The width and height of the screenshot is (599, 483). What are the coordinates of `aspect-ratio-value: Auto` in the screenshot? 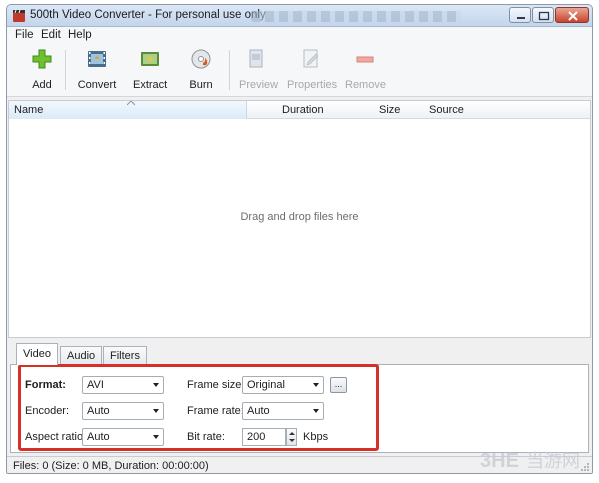 It's located at (98, 437).